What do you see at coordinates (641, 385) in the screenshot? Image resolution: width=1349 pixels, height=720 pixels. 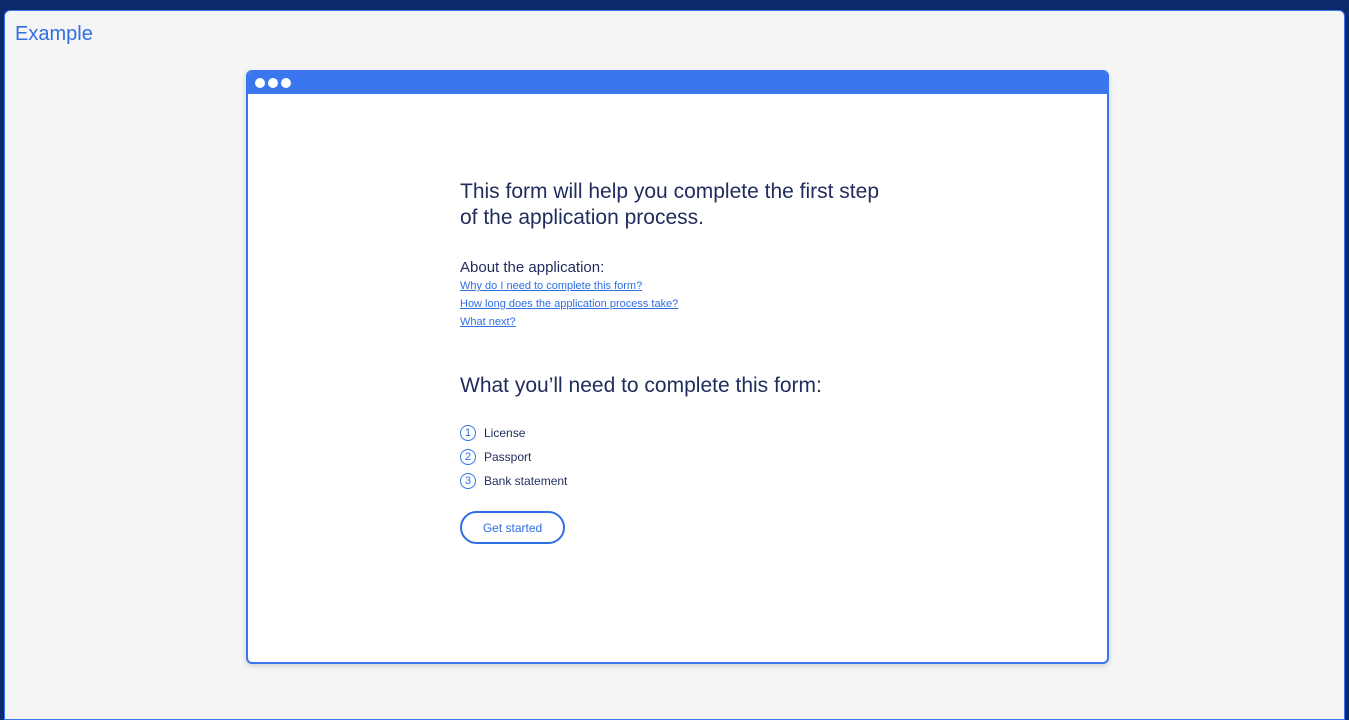 I see `requirements-heading: What you’ll need to complete this form:` at bounding box center [641, 385].